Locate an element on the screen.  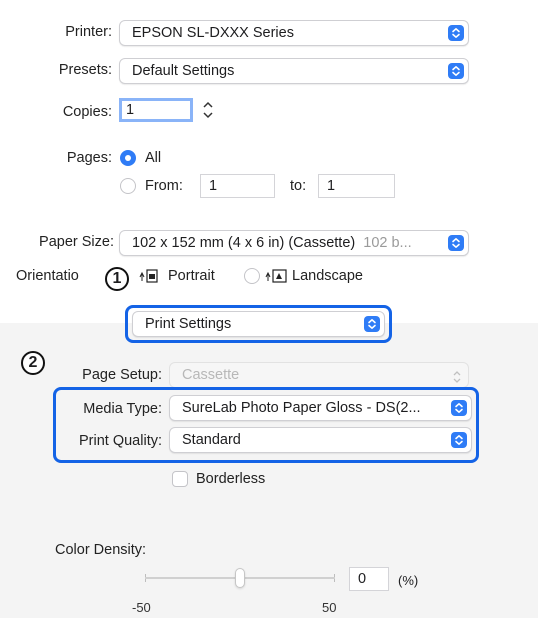
printer-value: EPSON SL-DXXX Series is located at coordinates (213, 33).